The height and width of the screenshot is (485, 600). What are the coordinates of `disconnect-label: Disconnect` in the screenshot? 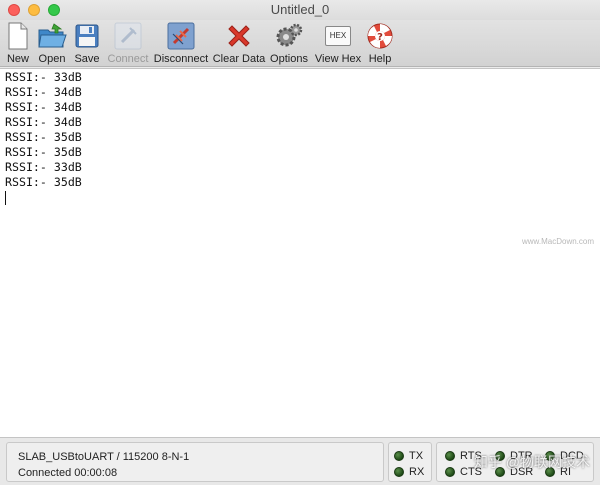 It's located at (181, 59).